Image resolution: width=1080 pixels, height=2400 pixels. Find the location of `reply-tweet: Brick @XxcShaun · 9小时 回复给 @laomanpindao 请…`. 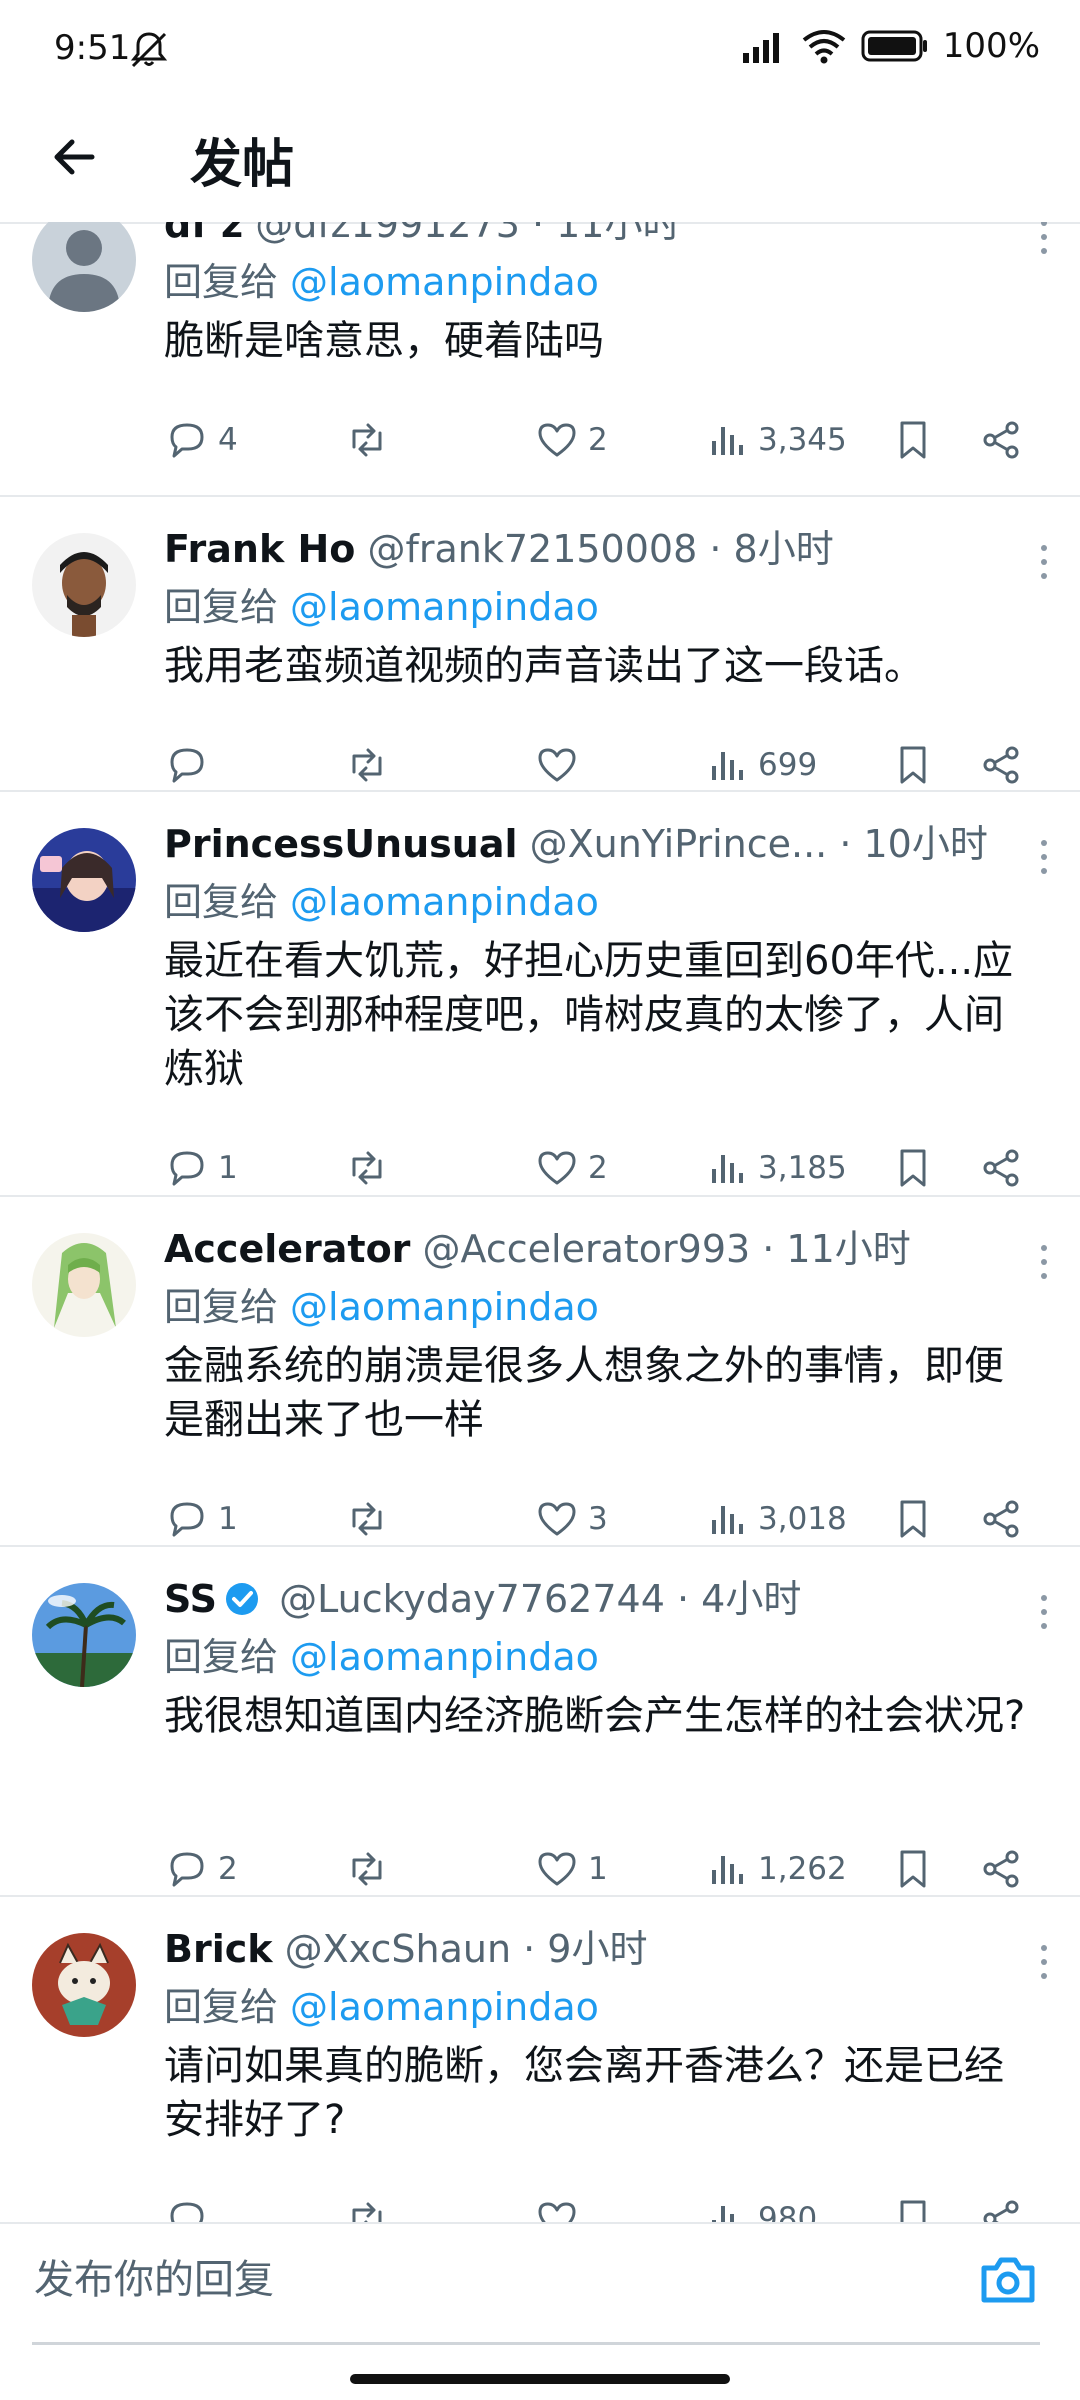

reply-tweet: Brick @XxcShaun · 9小时 回复给 @laomanpindao 请… is located at coordinates (540, 2058).